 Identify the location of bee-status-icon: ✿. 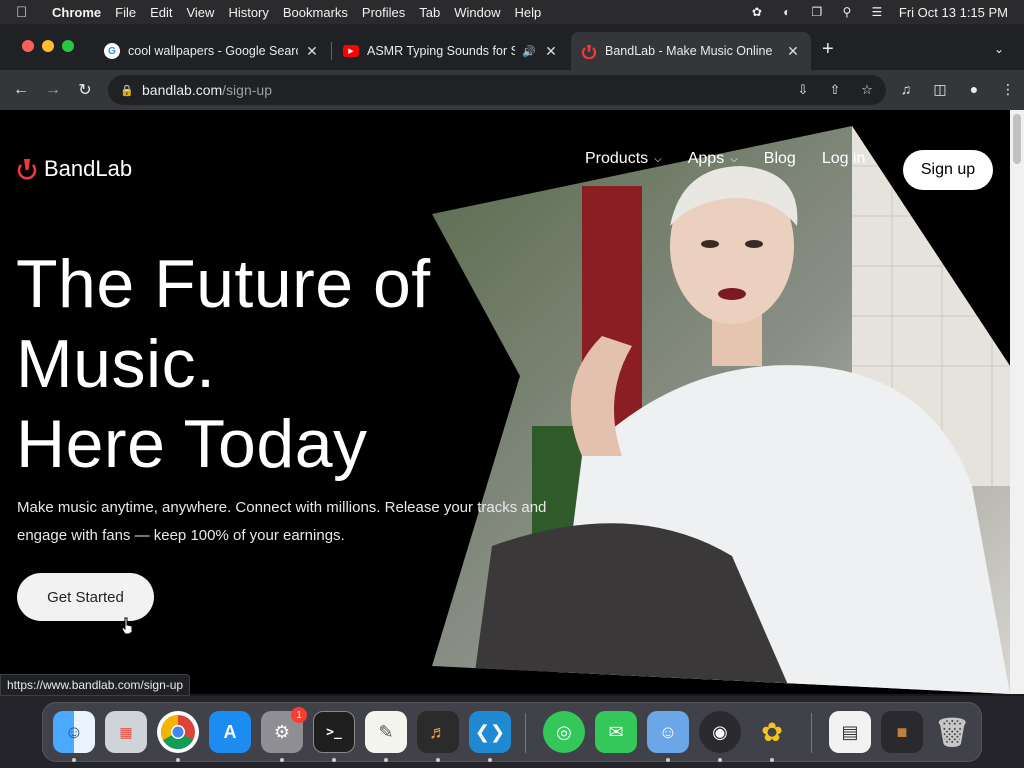
(757, 12).